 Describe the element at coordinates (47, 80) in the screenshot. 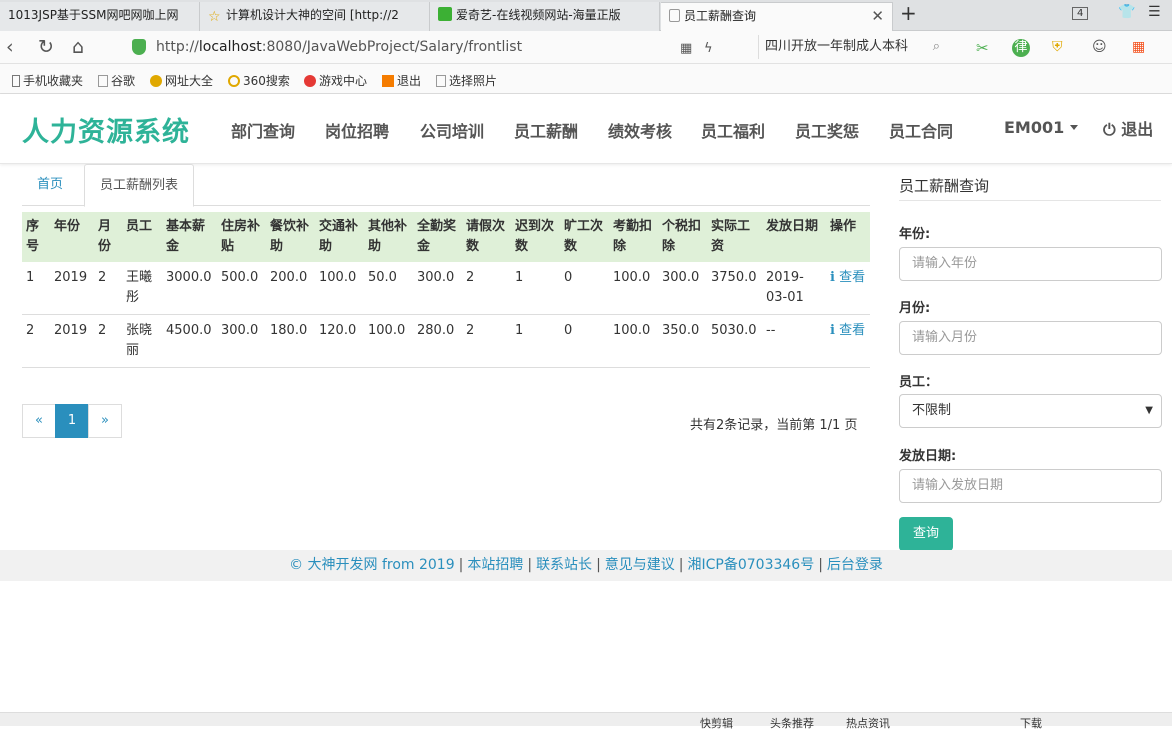

I see `bookmark-item: 手机收藏夹` at that location.